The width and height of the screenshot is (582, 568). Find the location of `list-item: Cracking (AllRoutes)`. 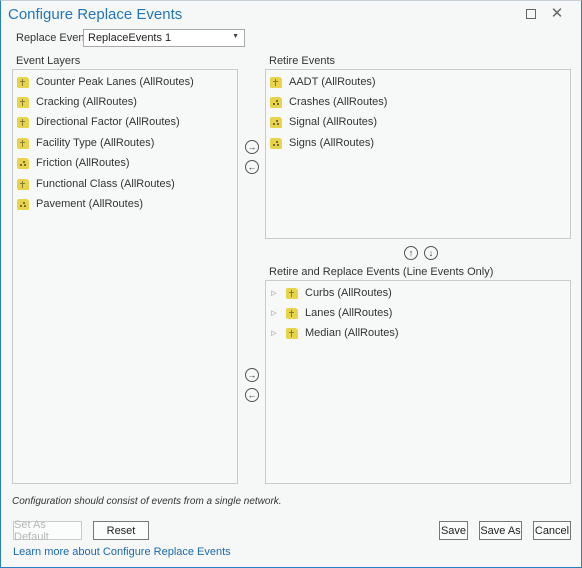

list-item: Cracking (AllRoutes) is located at coordinates (77, 102).